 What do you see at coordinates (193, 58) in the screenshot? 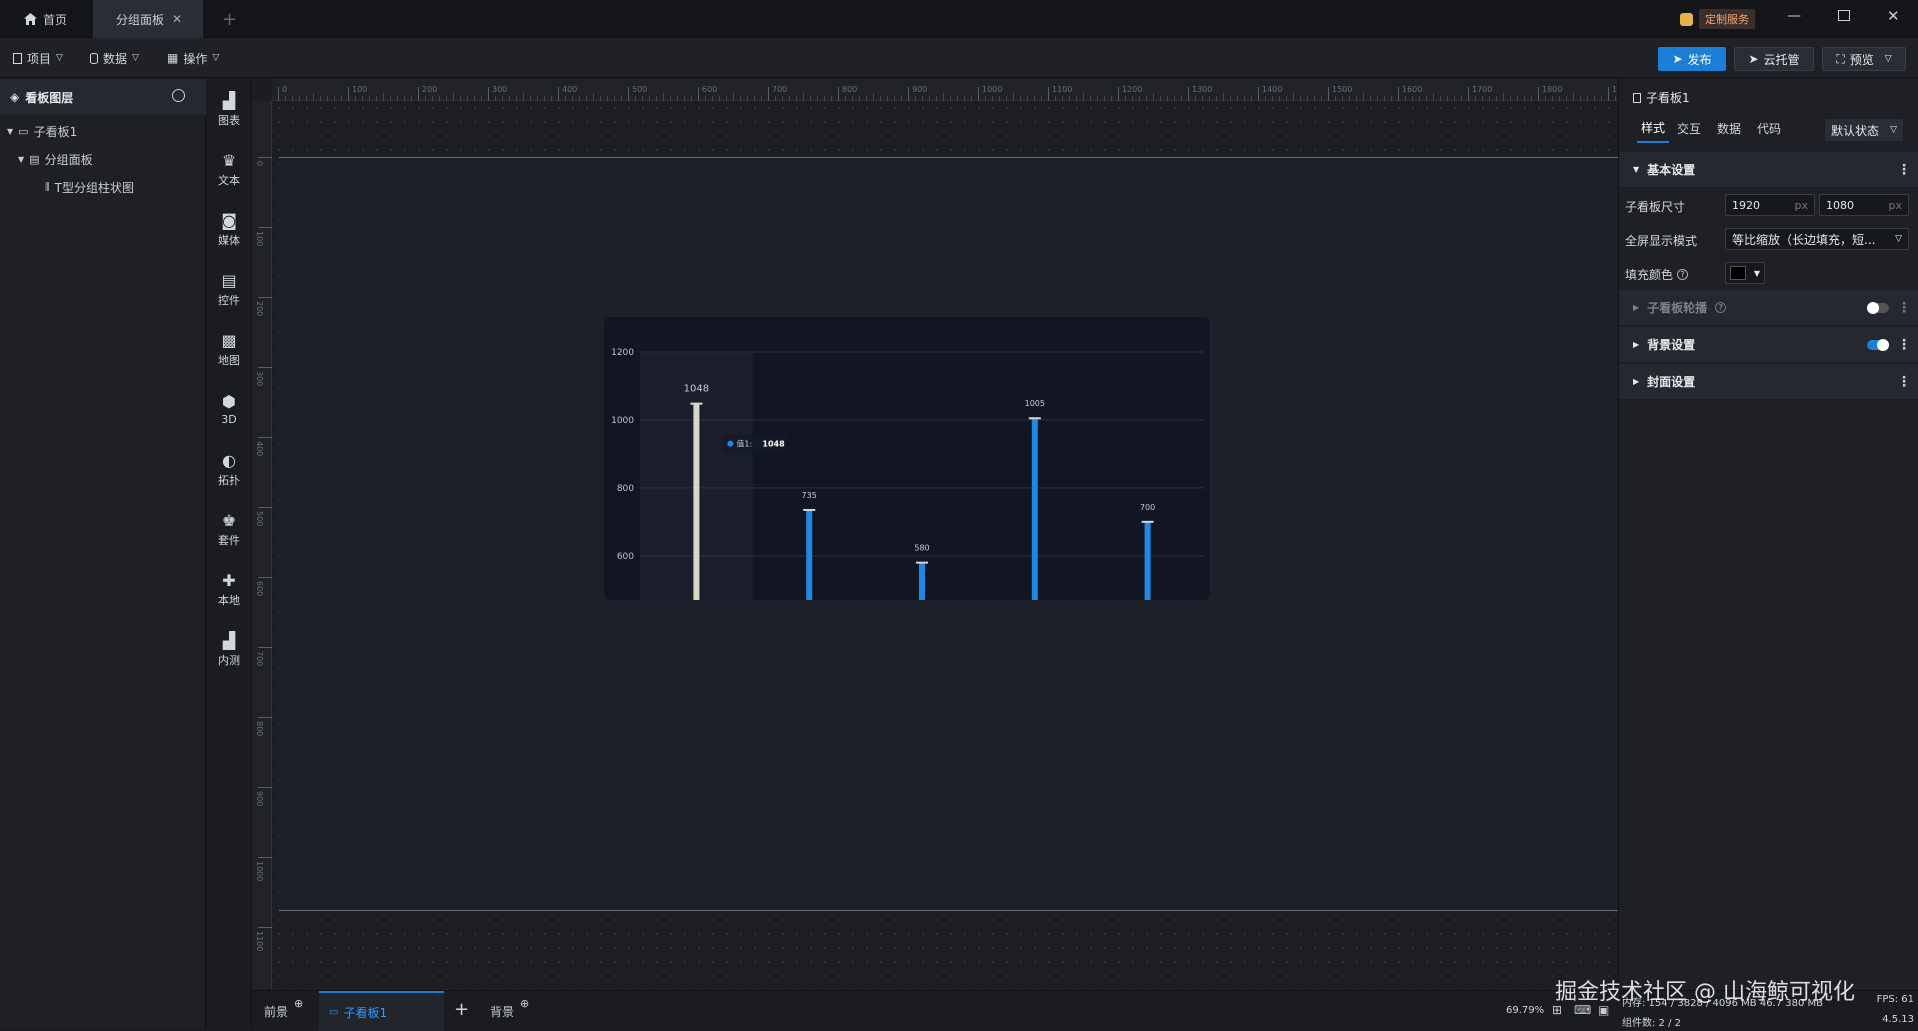
I see `menu-operation: ▦ 操作 ▽` at bounding box center [193, 58].